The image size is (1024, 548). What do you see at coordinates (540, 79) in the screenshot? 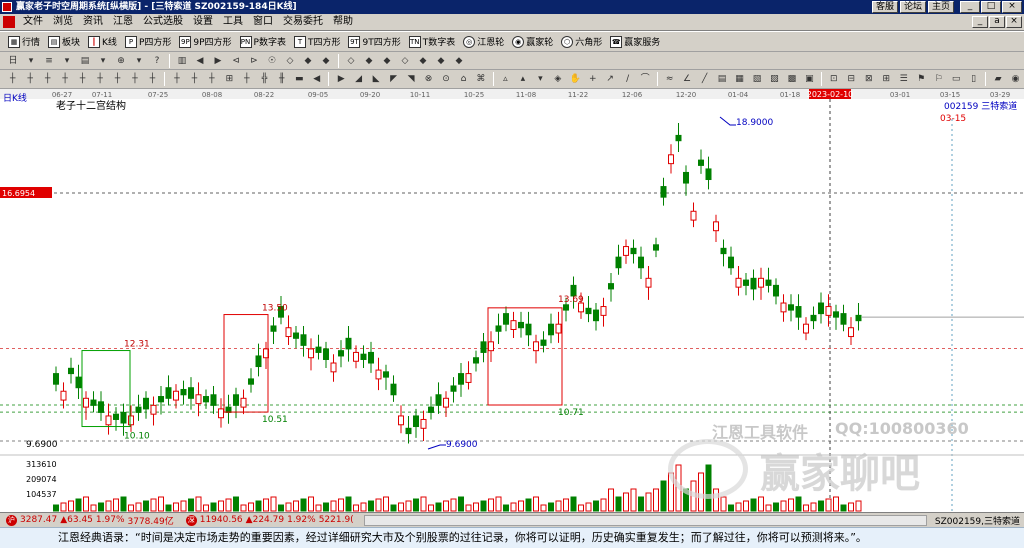
I see `drawing-tool-icon: ▾` at bounding box center [540, 79].